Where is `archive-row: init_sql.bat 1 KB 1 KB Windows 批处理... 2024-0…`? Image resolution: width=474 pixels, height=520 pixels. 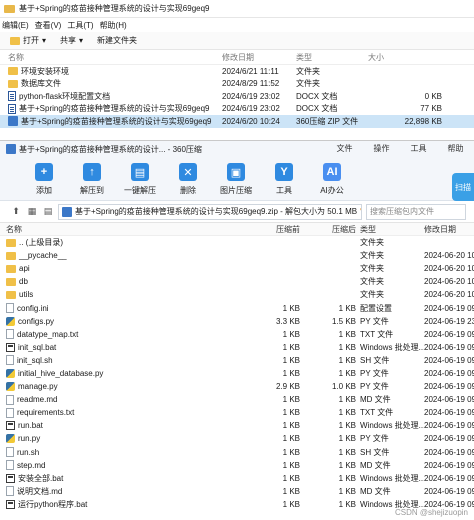
archive-row: init_sql.bat 1 KB 1 KB Windows 批处理... 2024-0… is located at coordinates (237, 347).